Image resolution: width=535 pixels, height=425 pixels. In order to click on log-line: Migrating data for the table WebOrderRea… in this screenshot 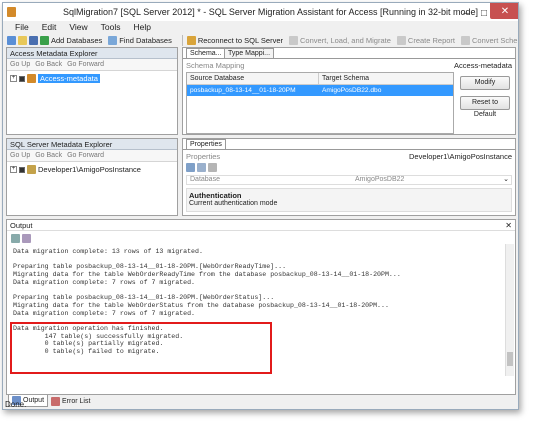, I will do `click(207, 275)`.